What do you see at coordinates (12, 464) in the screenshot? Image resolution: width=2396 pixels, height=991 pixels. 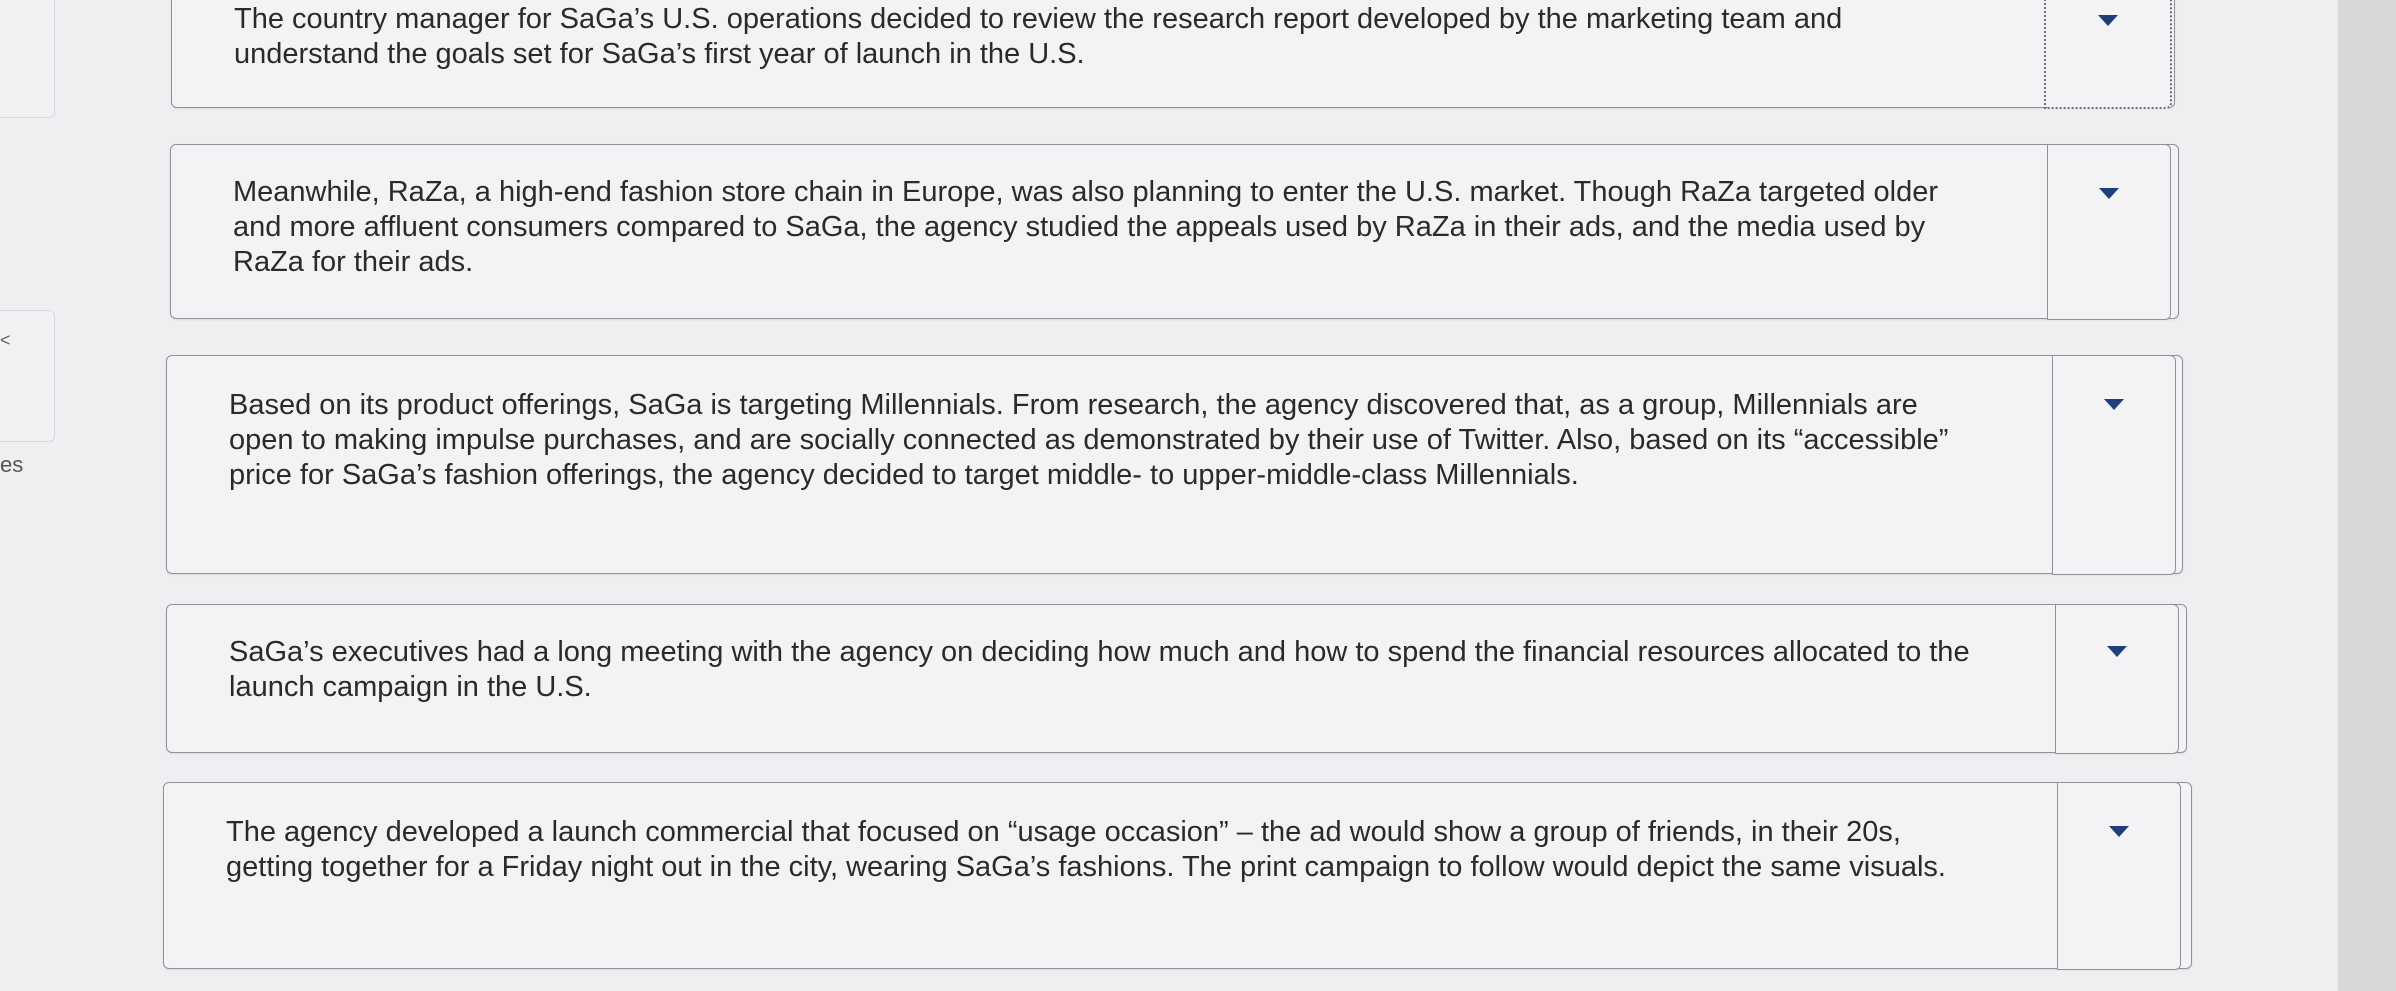 I see `sidebar-label: es` at bounding box center [12, 464].